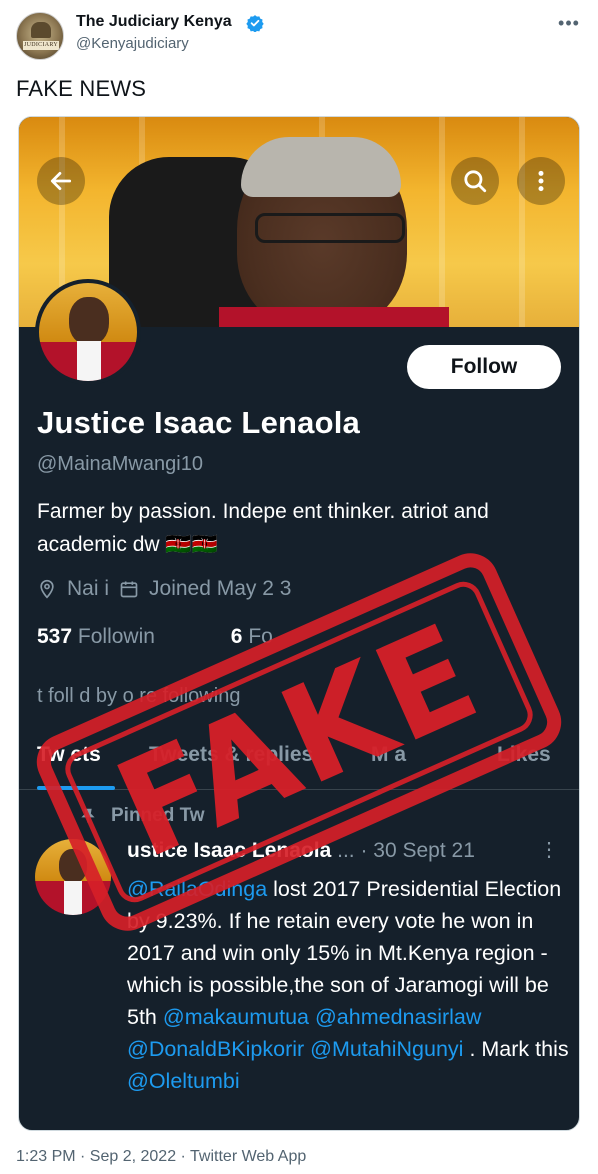  I want to click on tab-tweets: Tw ets, so click(69, 754).